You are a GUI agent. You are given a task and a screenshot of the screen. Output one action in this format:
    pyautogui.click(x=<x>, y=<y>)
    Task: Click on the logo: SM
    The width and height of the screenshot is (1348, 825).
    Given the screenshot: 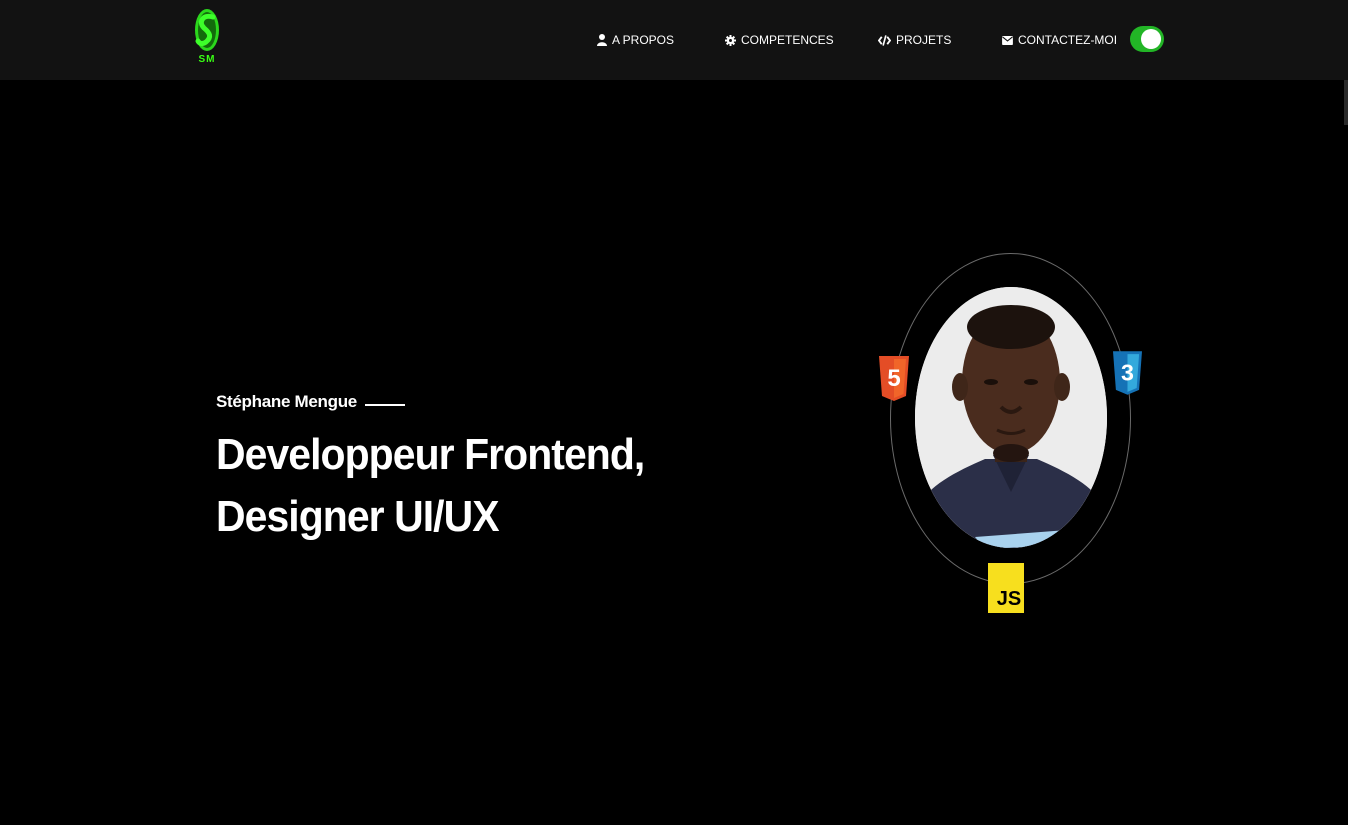 What is the action you would take?
    pyautogui.click(x=207, y=37)
    